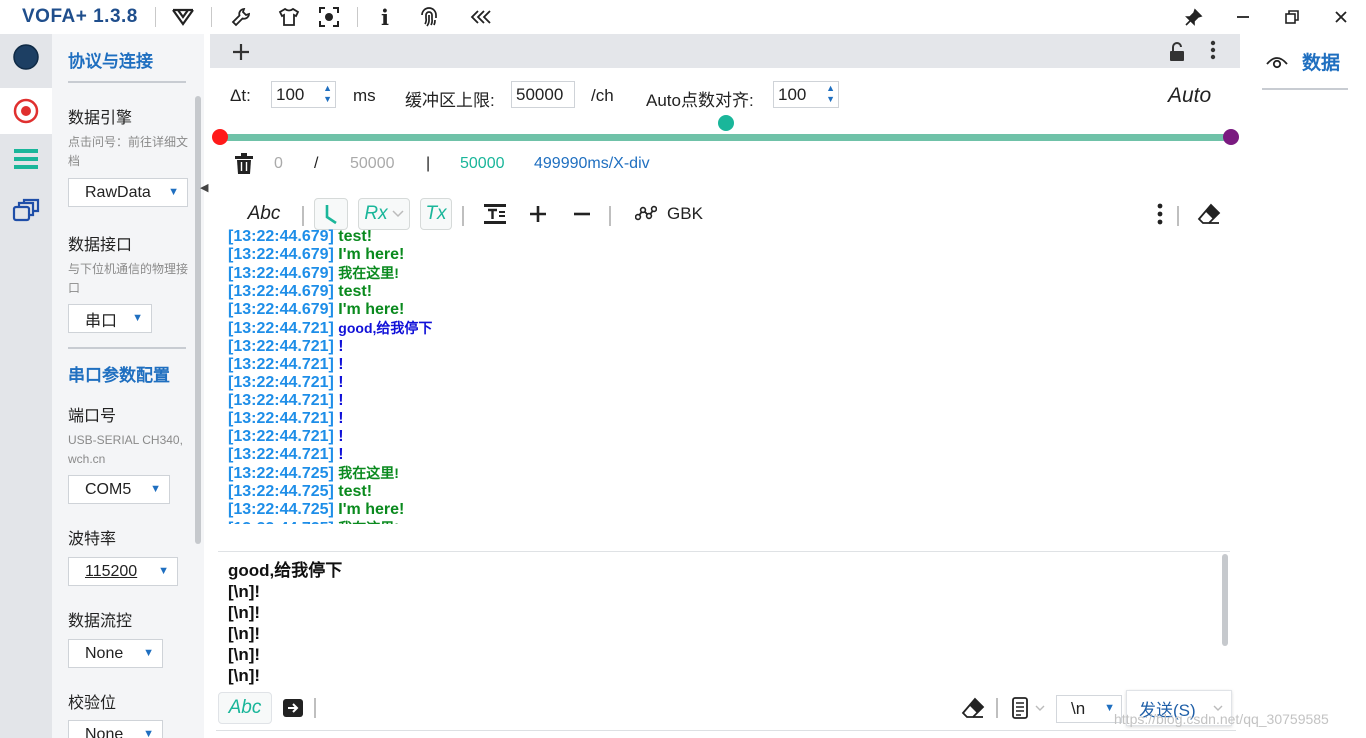 Image resolution: width=1366 pixels, height=738 pixels. I want to click on baud-label: 波特率, so click(92, 539).